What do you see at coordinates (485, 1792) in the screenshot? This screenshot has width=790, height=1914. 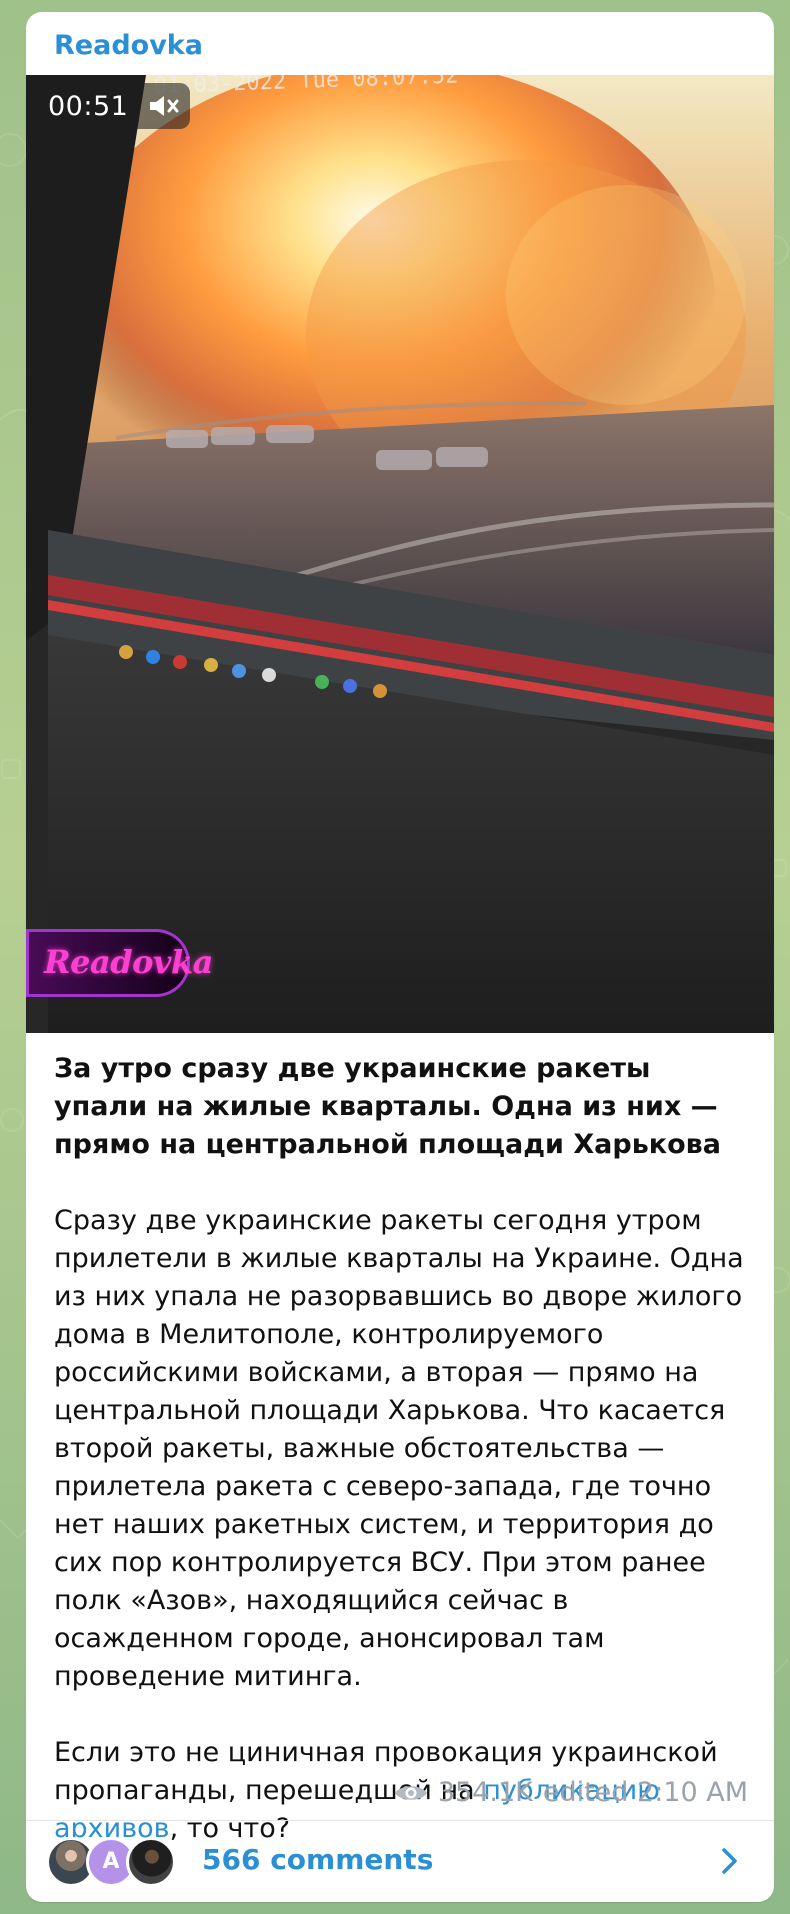 I see `view-count: 354.1K` at bounding box center [485, 1792].